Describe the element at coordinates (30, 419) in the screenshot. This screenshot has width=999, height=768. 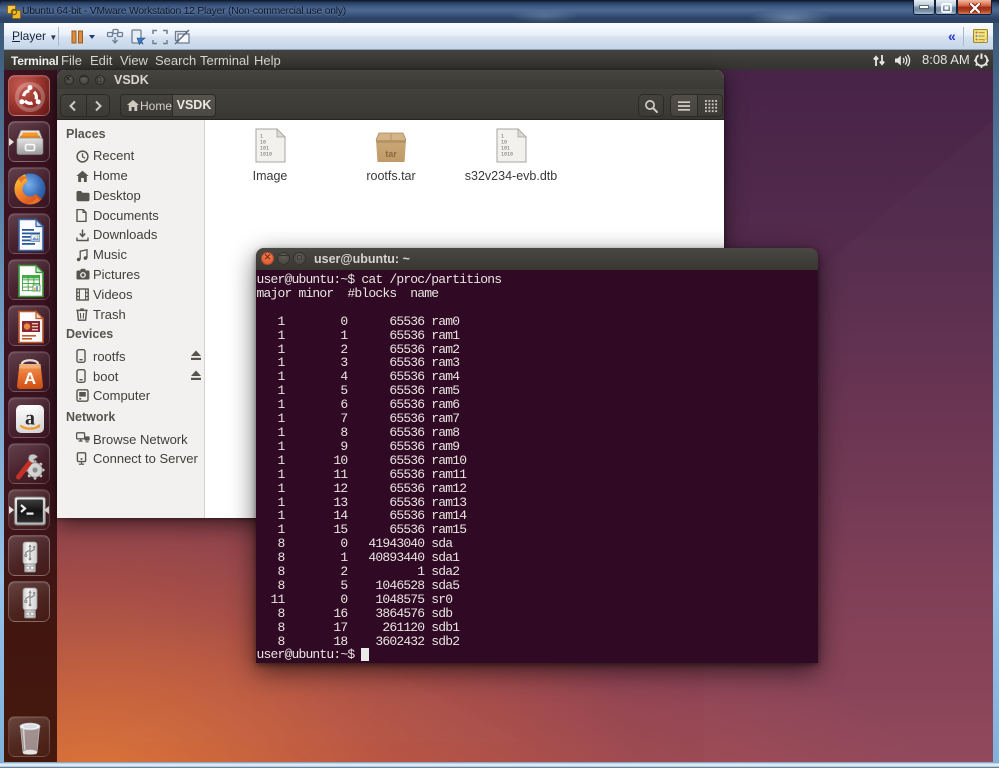
I see `svg-text: a` at that location.